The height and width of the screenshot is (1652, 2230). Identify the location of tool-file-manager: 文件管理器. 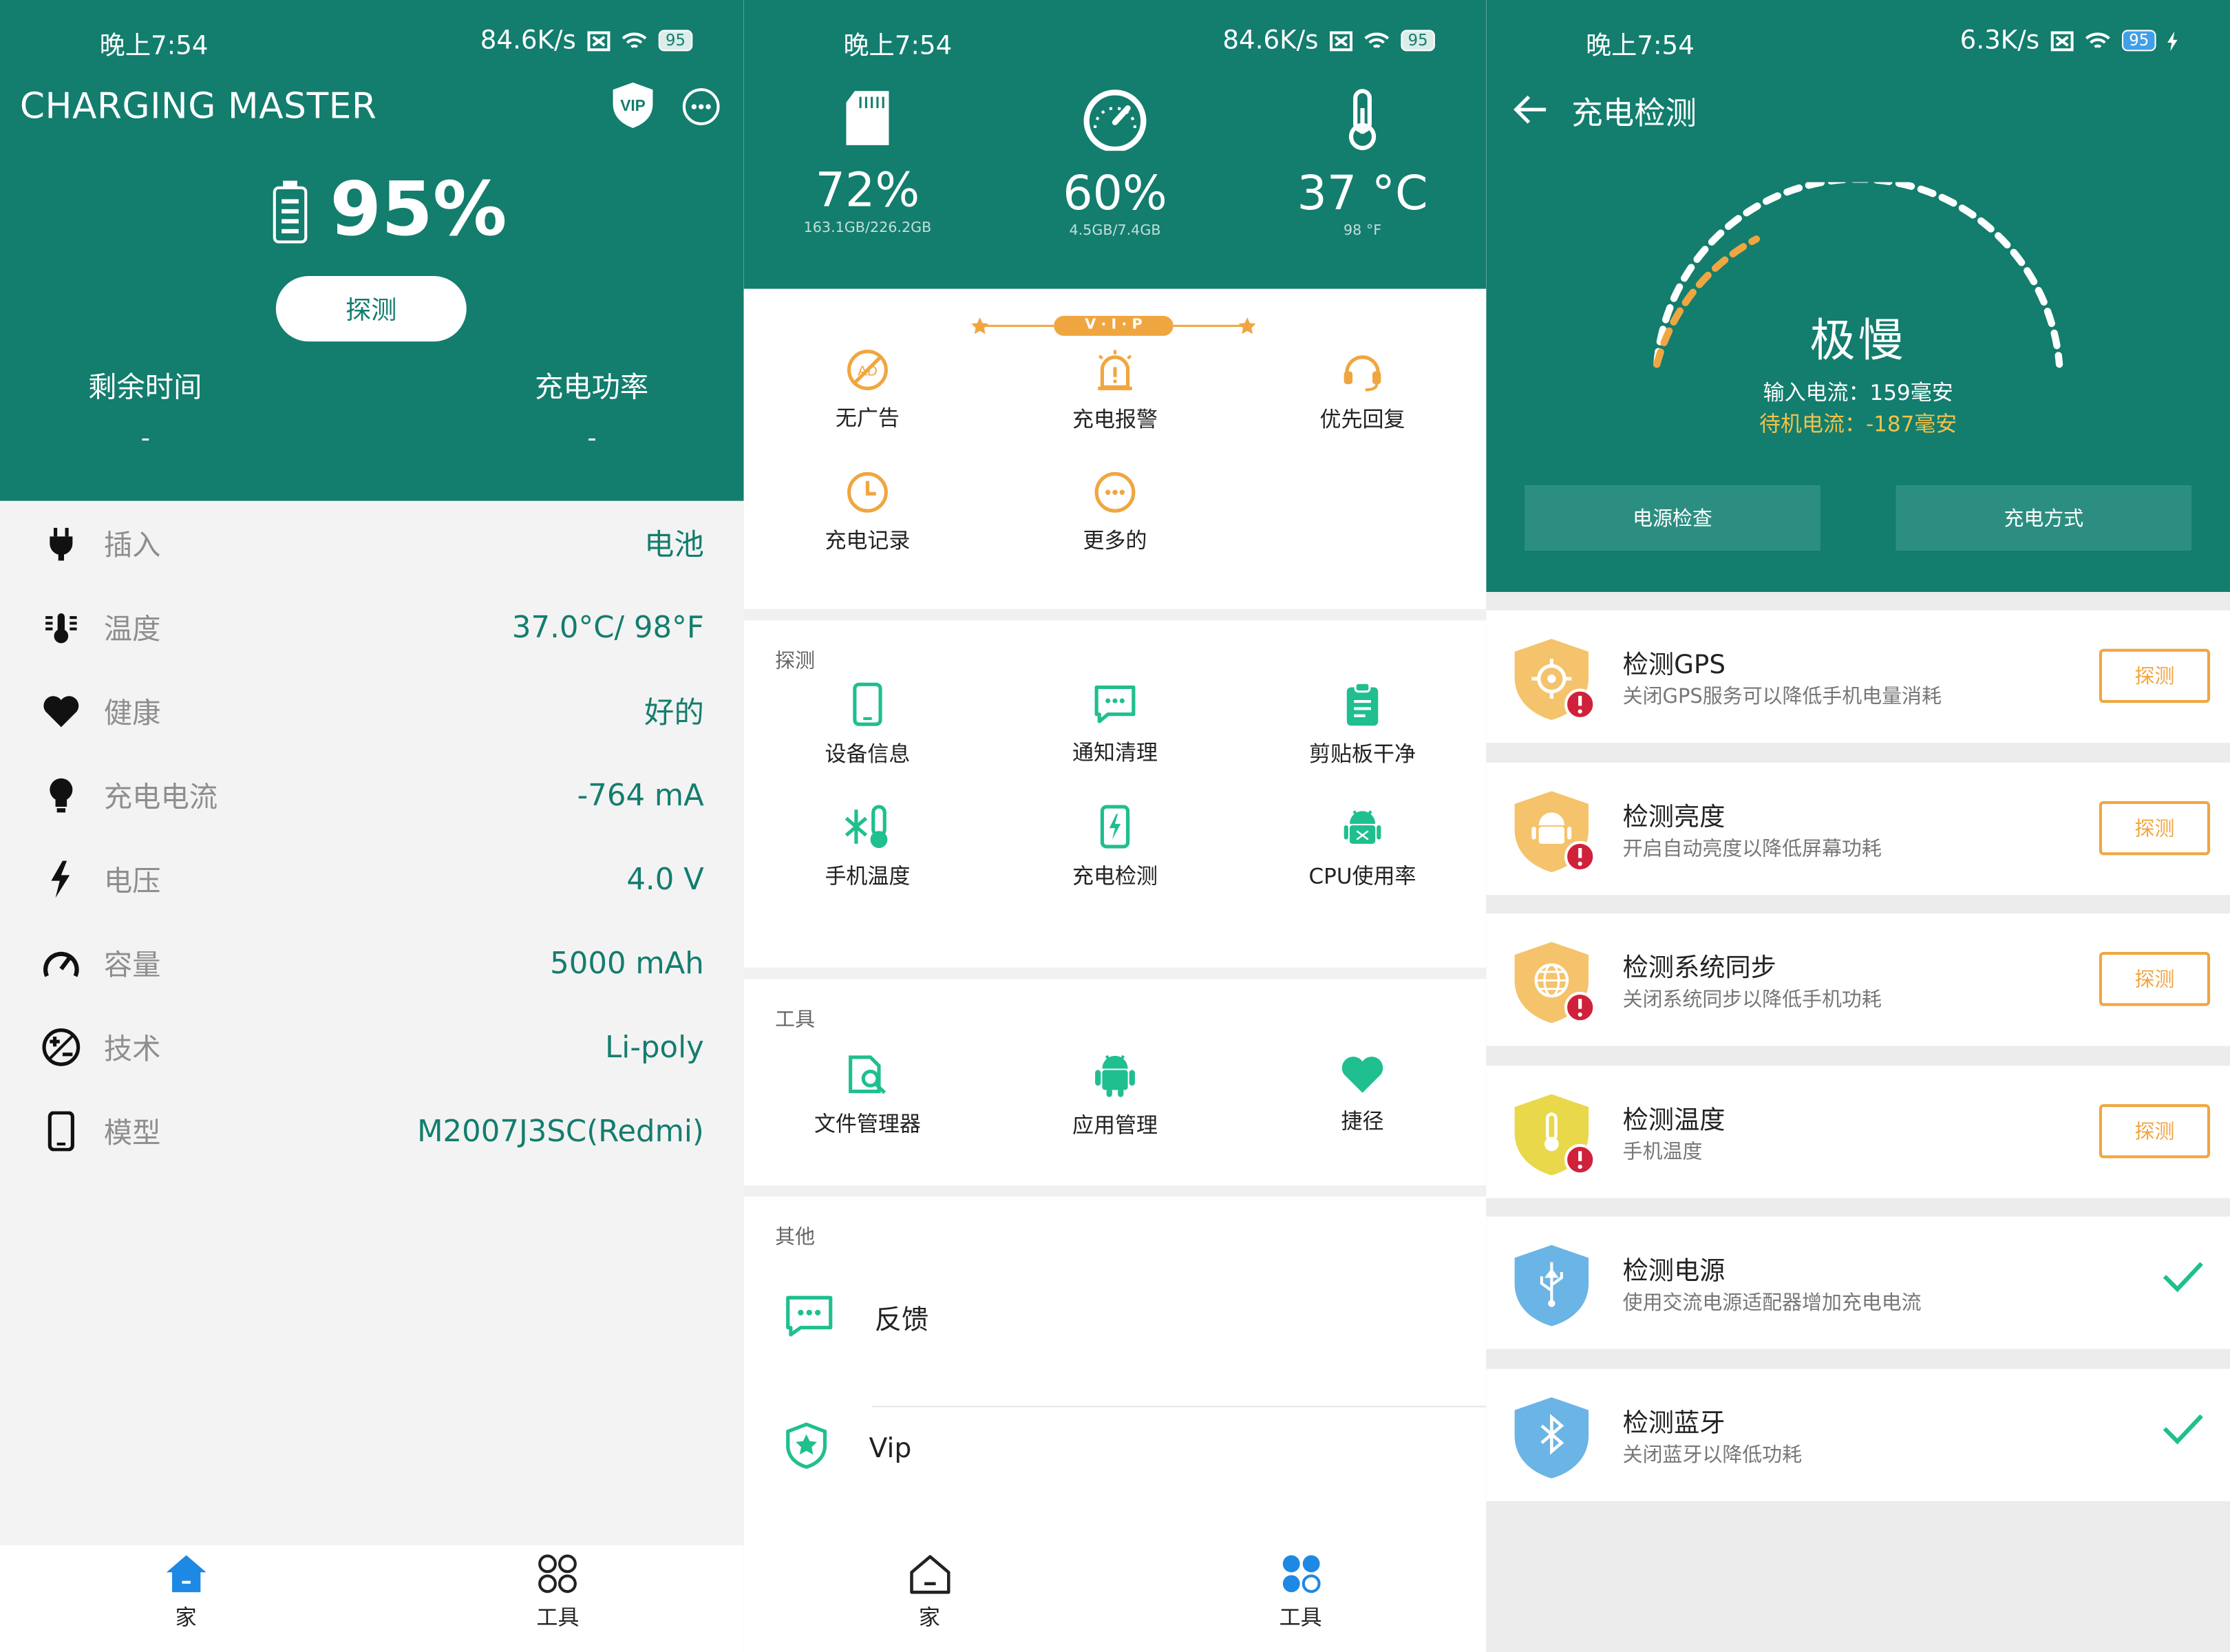
(868, 1095).